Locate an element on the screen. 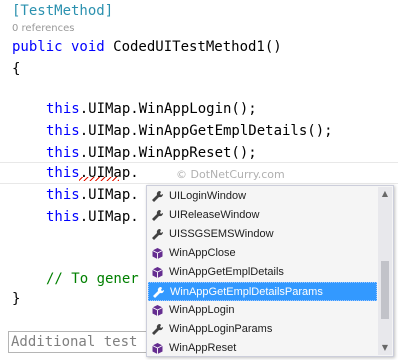  completion-item-winappgetempldetailsparams: WinAppGetEmplDetailsParams is located at coordinates (262, 291).